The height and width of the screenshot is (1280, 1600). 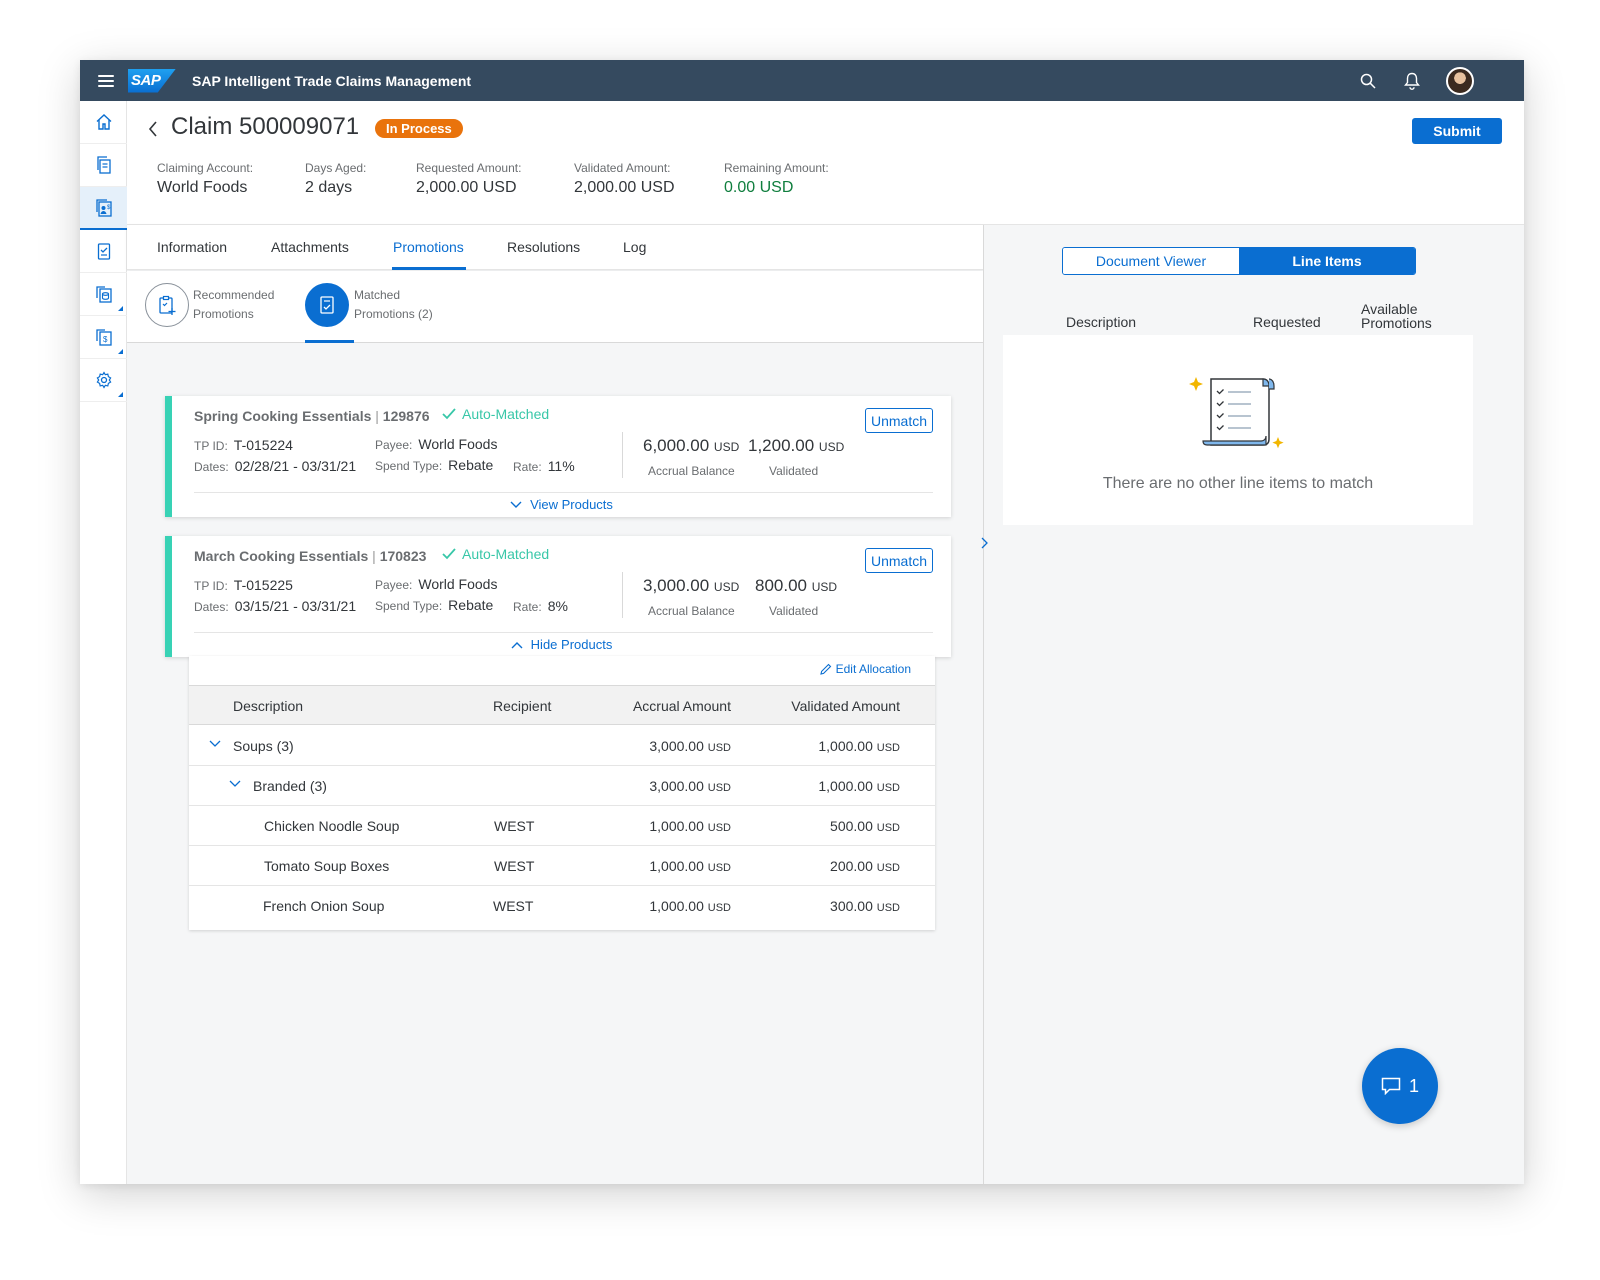 I want to click on clipboard-add-icon, so click(x=167, y=305).